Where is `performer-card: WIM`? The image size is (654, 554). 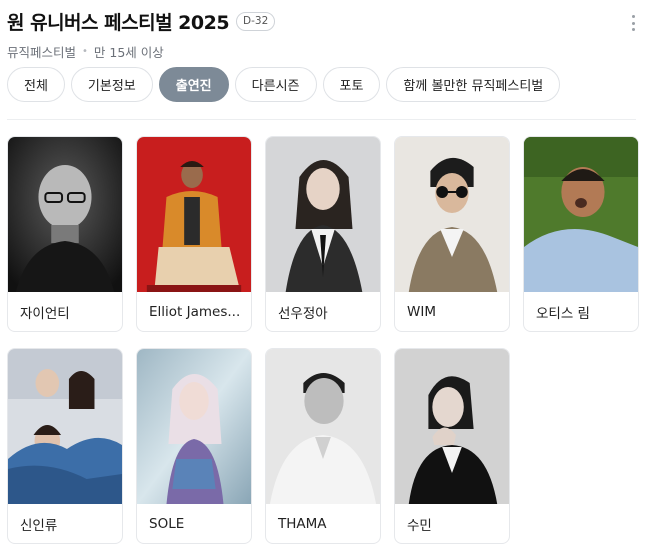 performer-card: WIM is located at coordinates (452, 234).